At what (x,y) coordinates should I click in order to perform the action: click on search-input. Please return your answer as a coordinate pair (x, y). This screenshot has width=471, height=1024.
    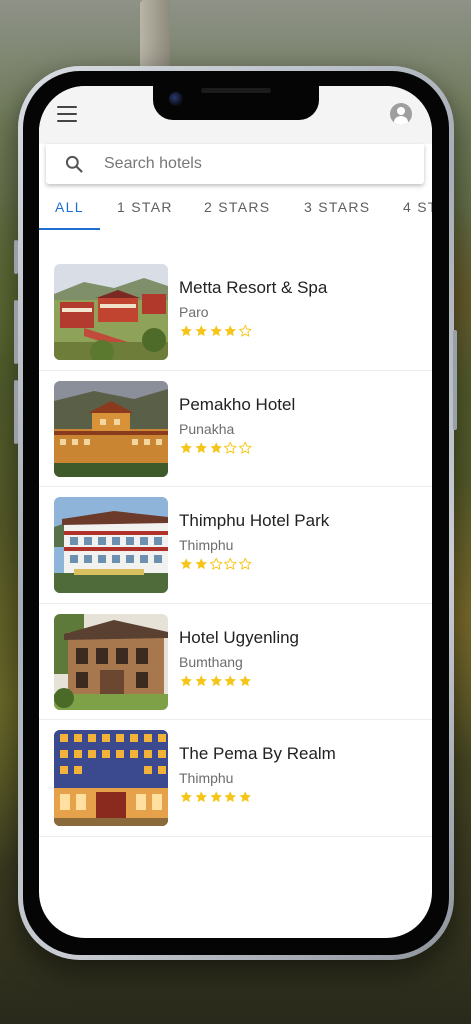
    Looking at the image, I should click on (254, 164).